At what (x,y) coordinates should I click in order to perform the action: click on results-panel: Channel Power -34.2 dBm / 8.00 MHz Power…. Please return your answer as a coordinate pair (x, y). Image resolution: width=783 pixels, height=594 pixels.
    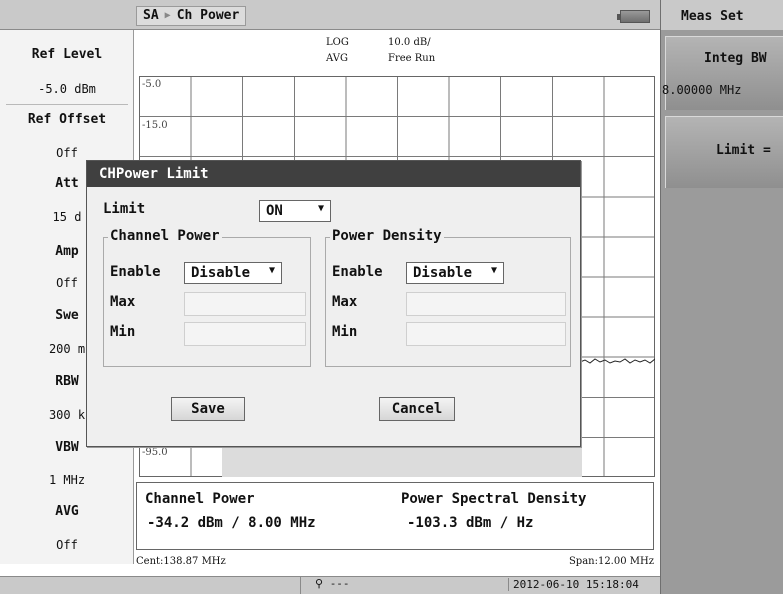
    Looking at the image, I should click on (395, 516).